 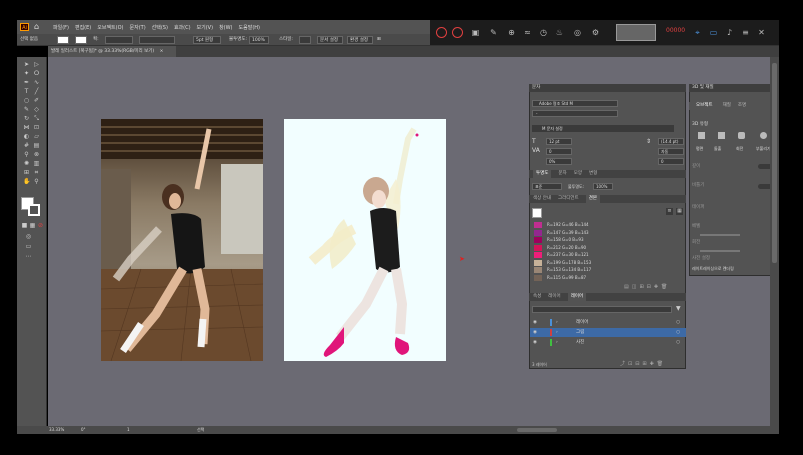 What do you see at coordinates (527, 32) in the screenshot?
I see `speed-icon: ≈` at bounding box center [527, 32].